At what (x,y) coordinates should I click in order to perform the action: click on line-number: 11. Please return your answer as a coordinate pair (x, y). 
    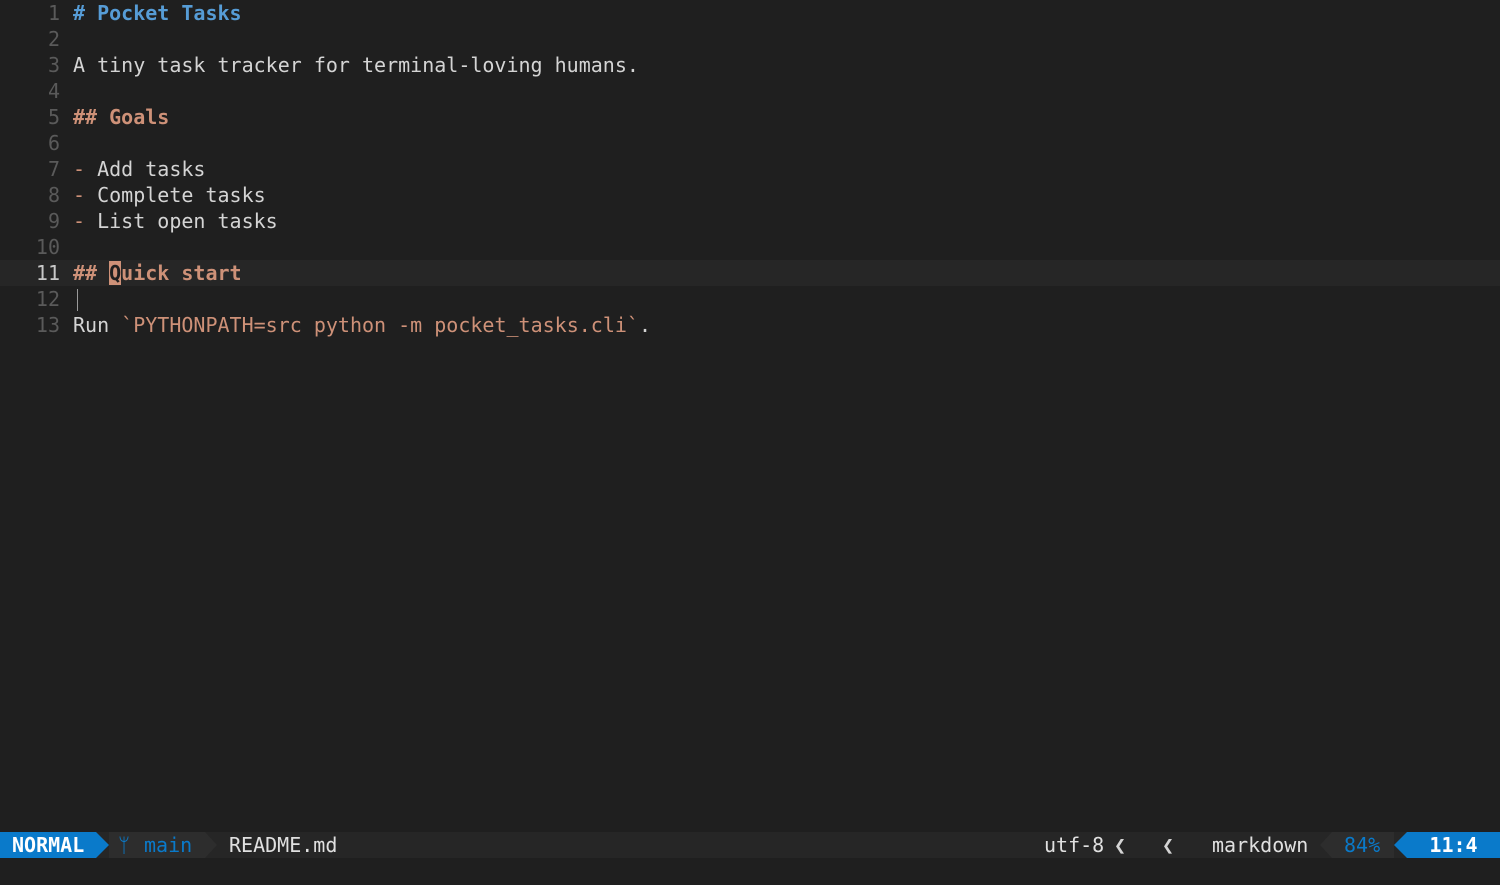
    Looking at the image, I should click on (47, 273).